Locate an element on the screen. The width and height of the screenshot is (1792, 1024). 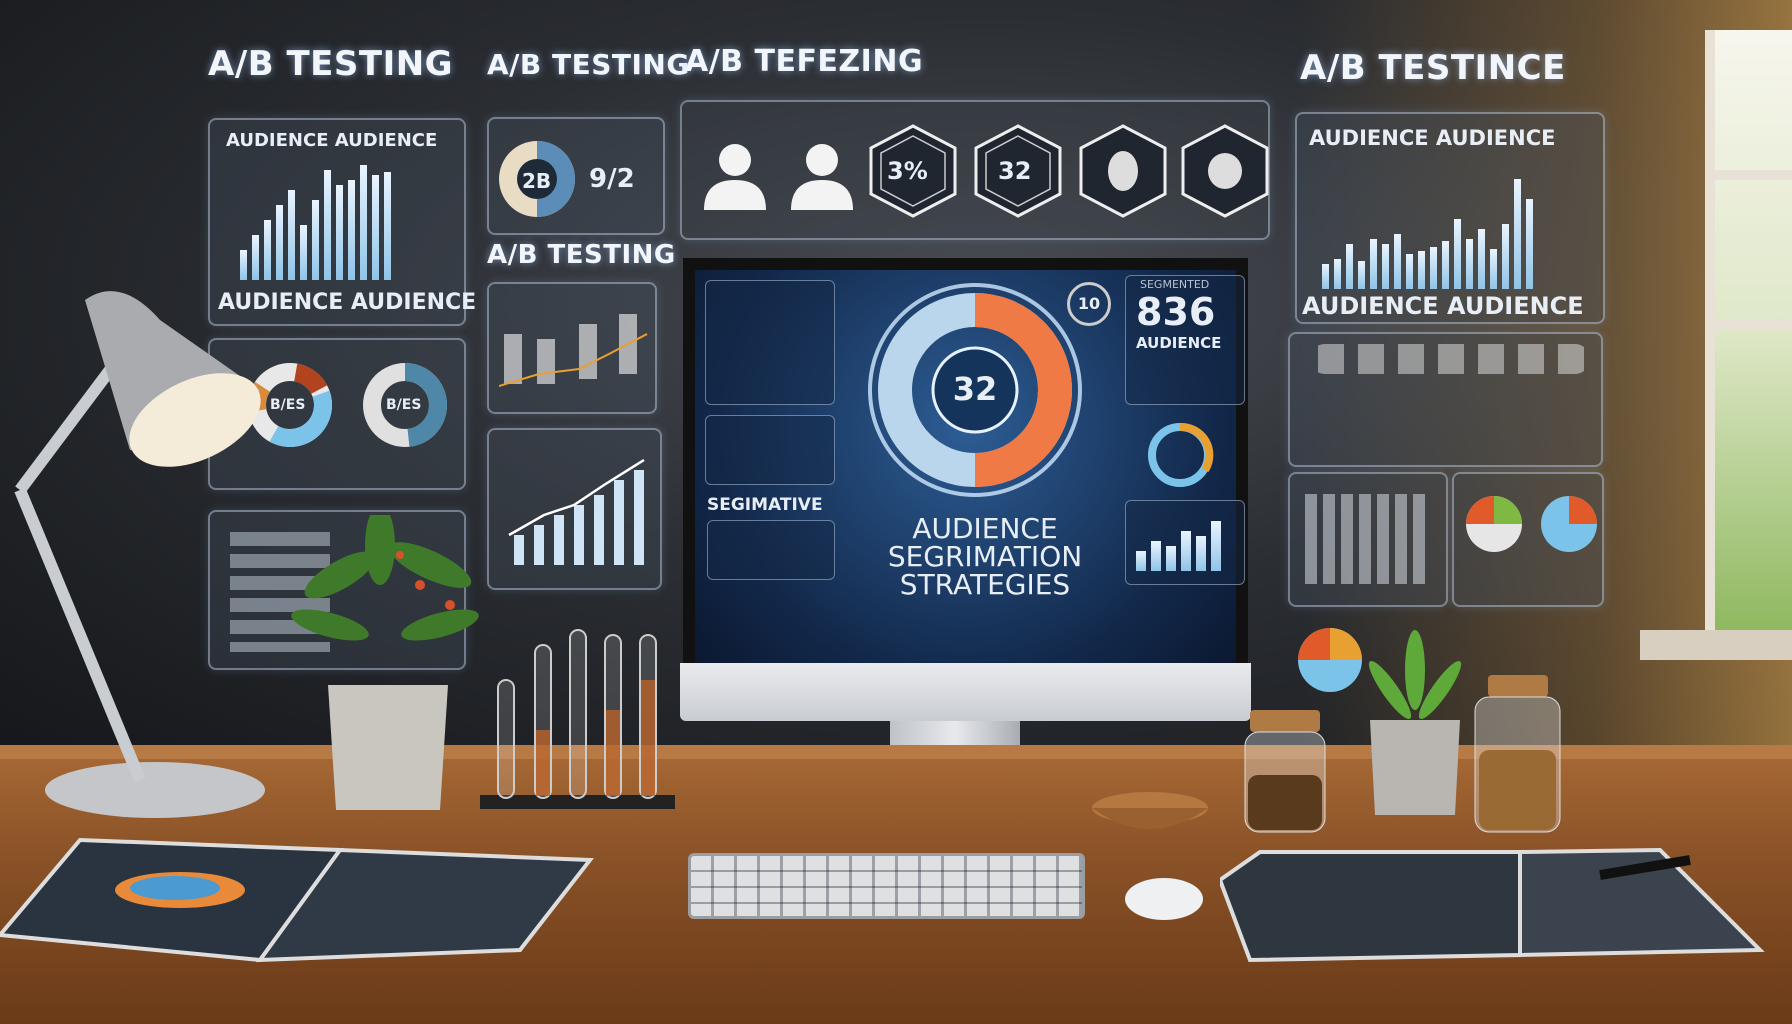
right-pie-panel is located at coordinates (1528, 539).